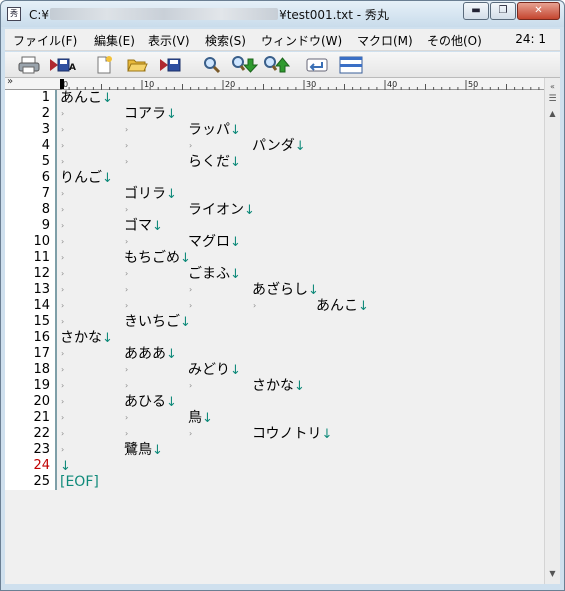 The height and width of the screenshot is (591, 565). I want to click on menu-file: ファイル(F), so click(45, 40).